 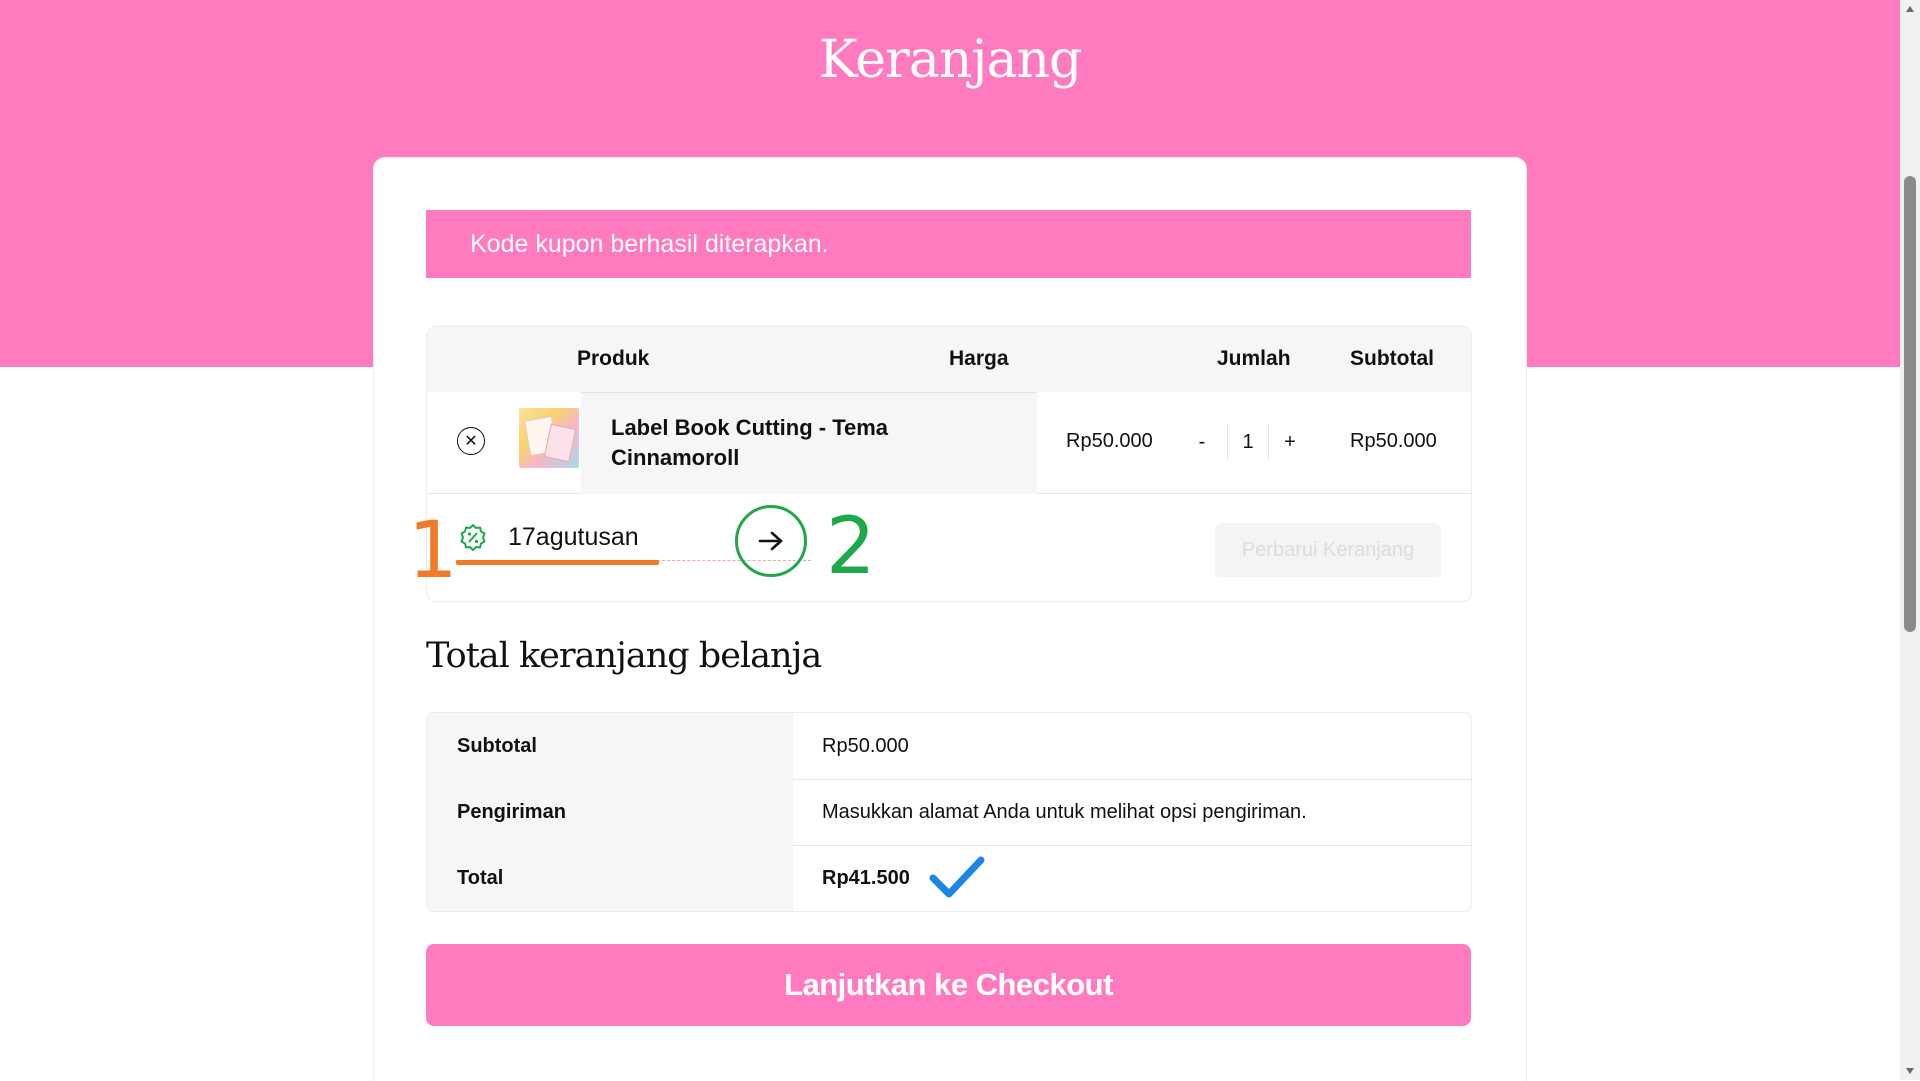 I want to click on quantity-decrease-button: -, so click(x=1202, y=442).